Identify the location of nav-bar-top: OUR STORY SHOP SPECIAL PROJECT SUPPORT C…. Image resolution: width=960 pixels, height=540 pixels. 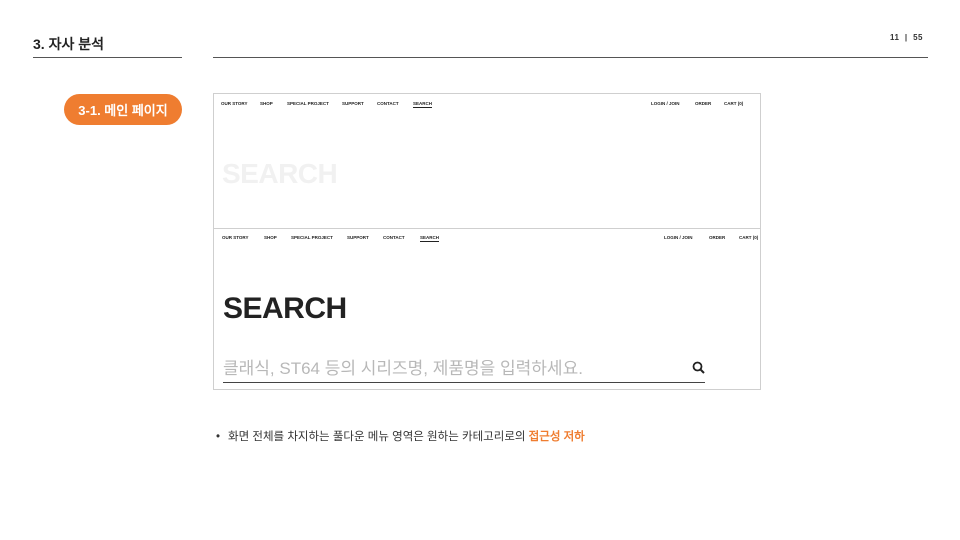
(487, 103).